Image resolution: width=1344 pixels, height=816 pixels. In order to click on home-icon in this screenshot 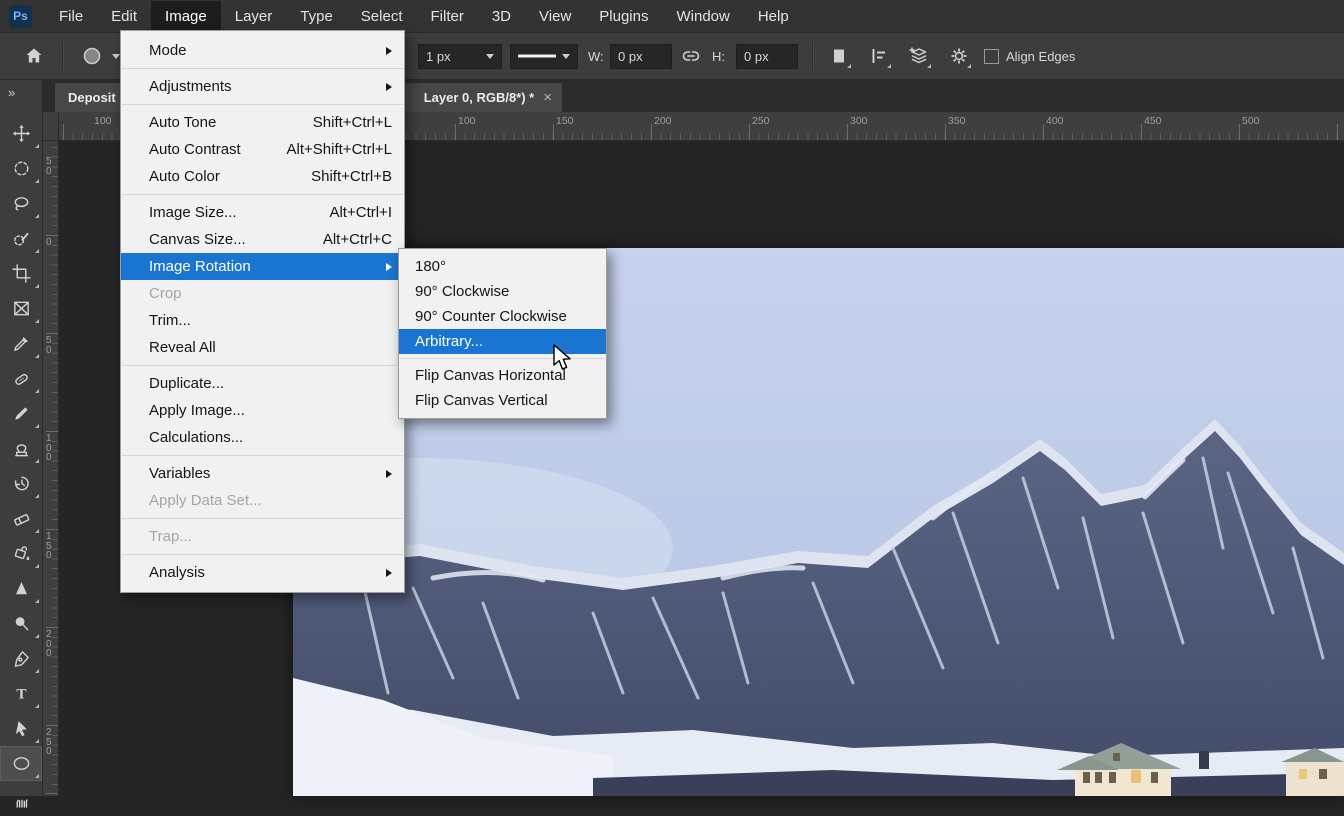, I will do `click(34, 55)`.